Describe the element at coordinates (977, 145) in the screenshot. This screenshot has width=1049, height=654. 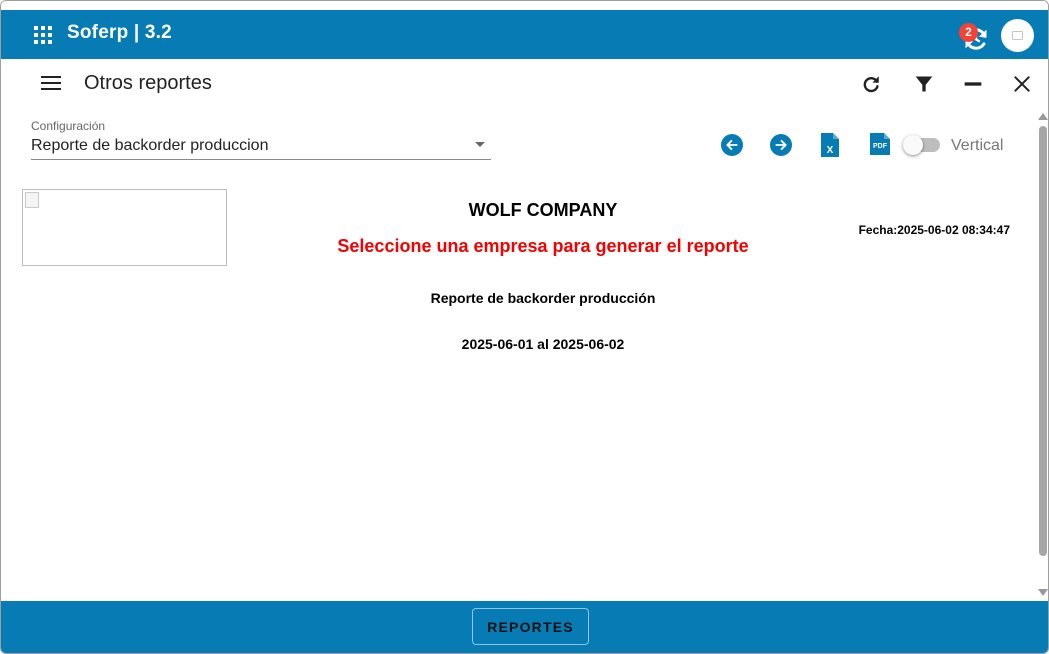
I see `orientation-toggle-label: Vertical` at that location.